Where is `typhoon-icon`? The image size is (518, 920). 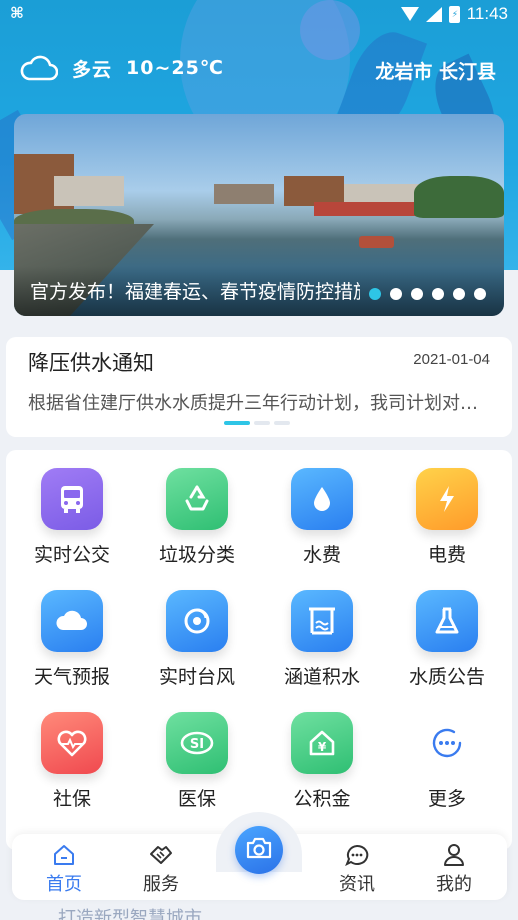
typhoon-icon is located at coordinates (197, 621).